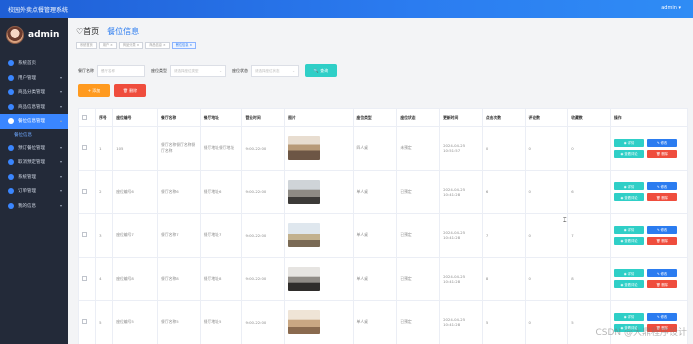  What do you see at coordinates (86, 70) in the screenshot?
I see `name-filter-label: 餐厅名称` at bounding box center [86, 70].